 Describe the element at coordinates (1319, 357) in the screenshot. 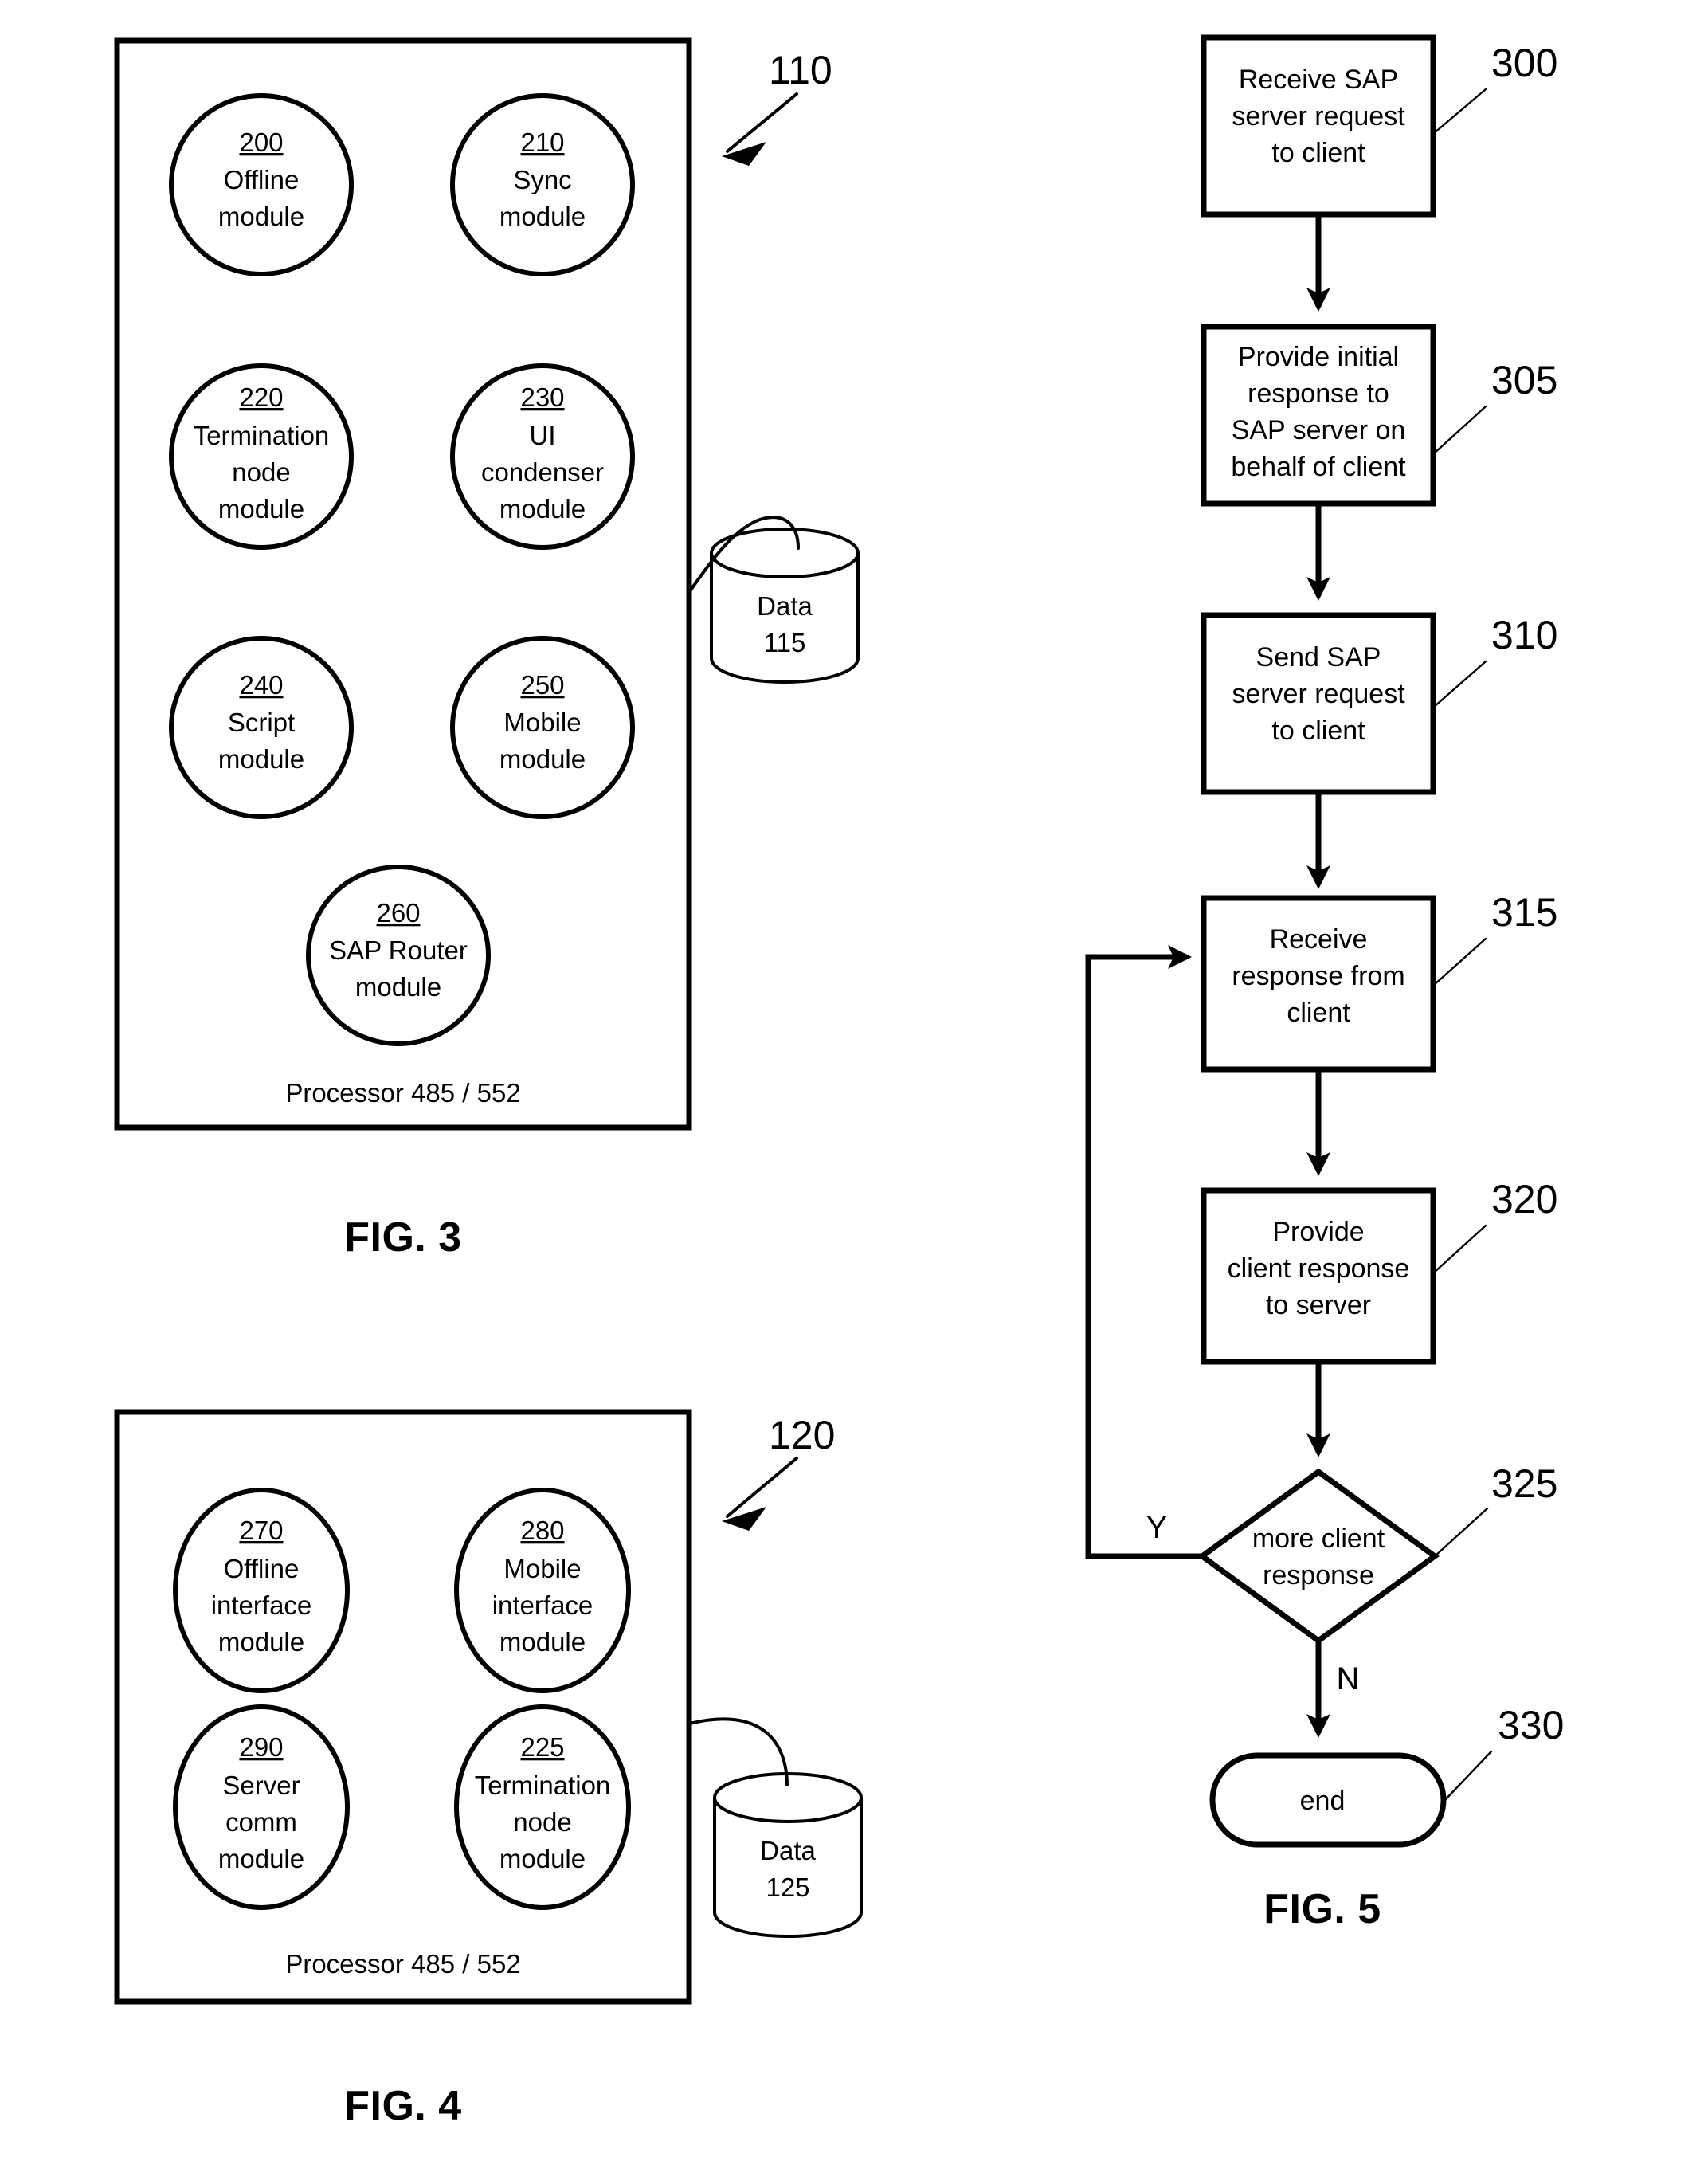

I see `flow-text-line: Provide initial` at that location.